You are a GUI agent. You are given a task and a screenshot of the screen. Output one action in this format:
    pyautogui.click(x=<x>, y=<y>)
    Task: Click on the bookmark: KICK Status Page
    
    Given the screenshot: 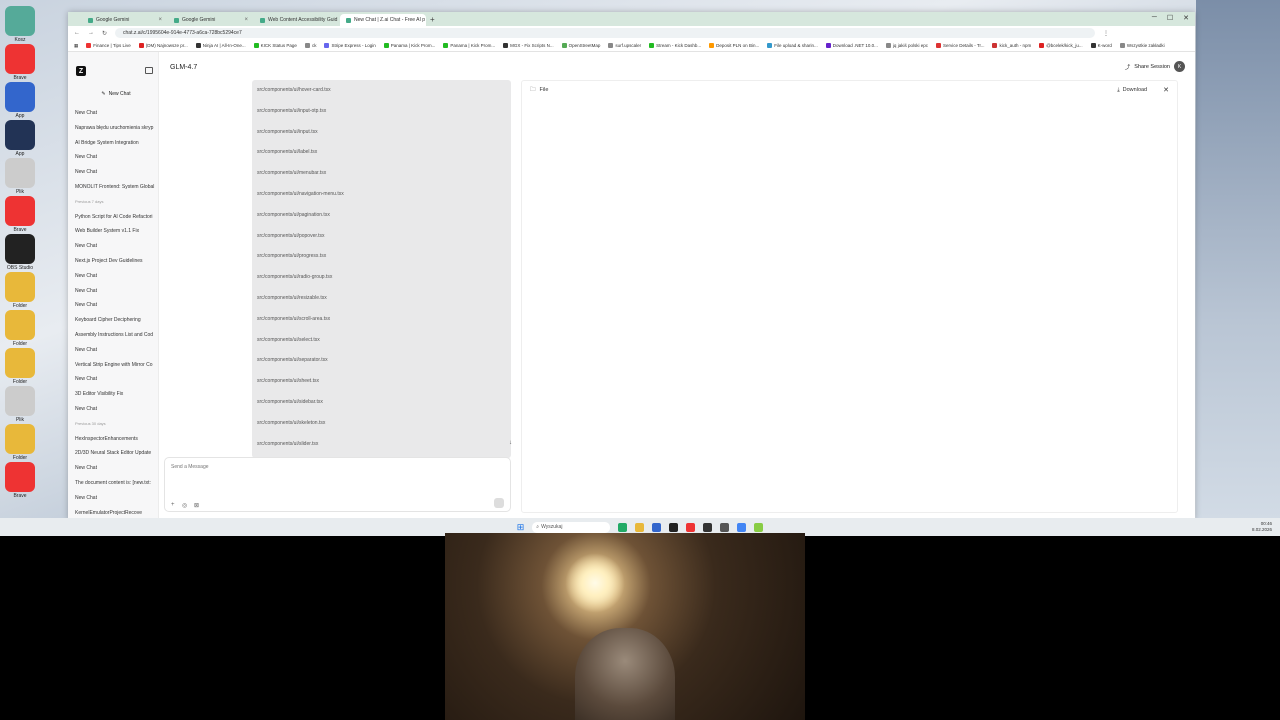 What is the action you would take?
    pyautogui.click(x=275, y=45)
    